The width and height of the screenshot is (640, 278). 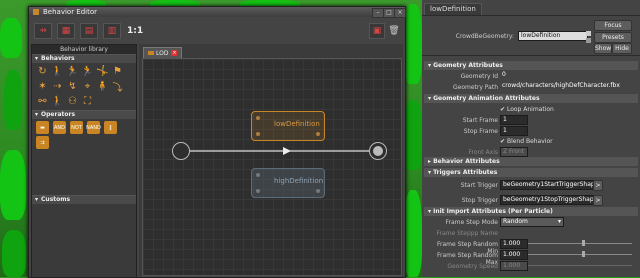 What do you see at coordinates (378, 151) in the screenshot?
I see `end-node` at bounding box center [378, 151].